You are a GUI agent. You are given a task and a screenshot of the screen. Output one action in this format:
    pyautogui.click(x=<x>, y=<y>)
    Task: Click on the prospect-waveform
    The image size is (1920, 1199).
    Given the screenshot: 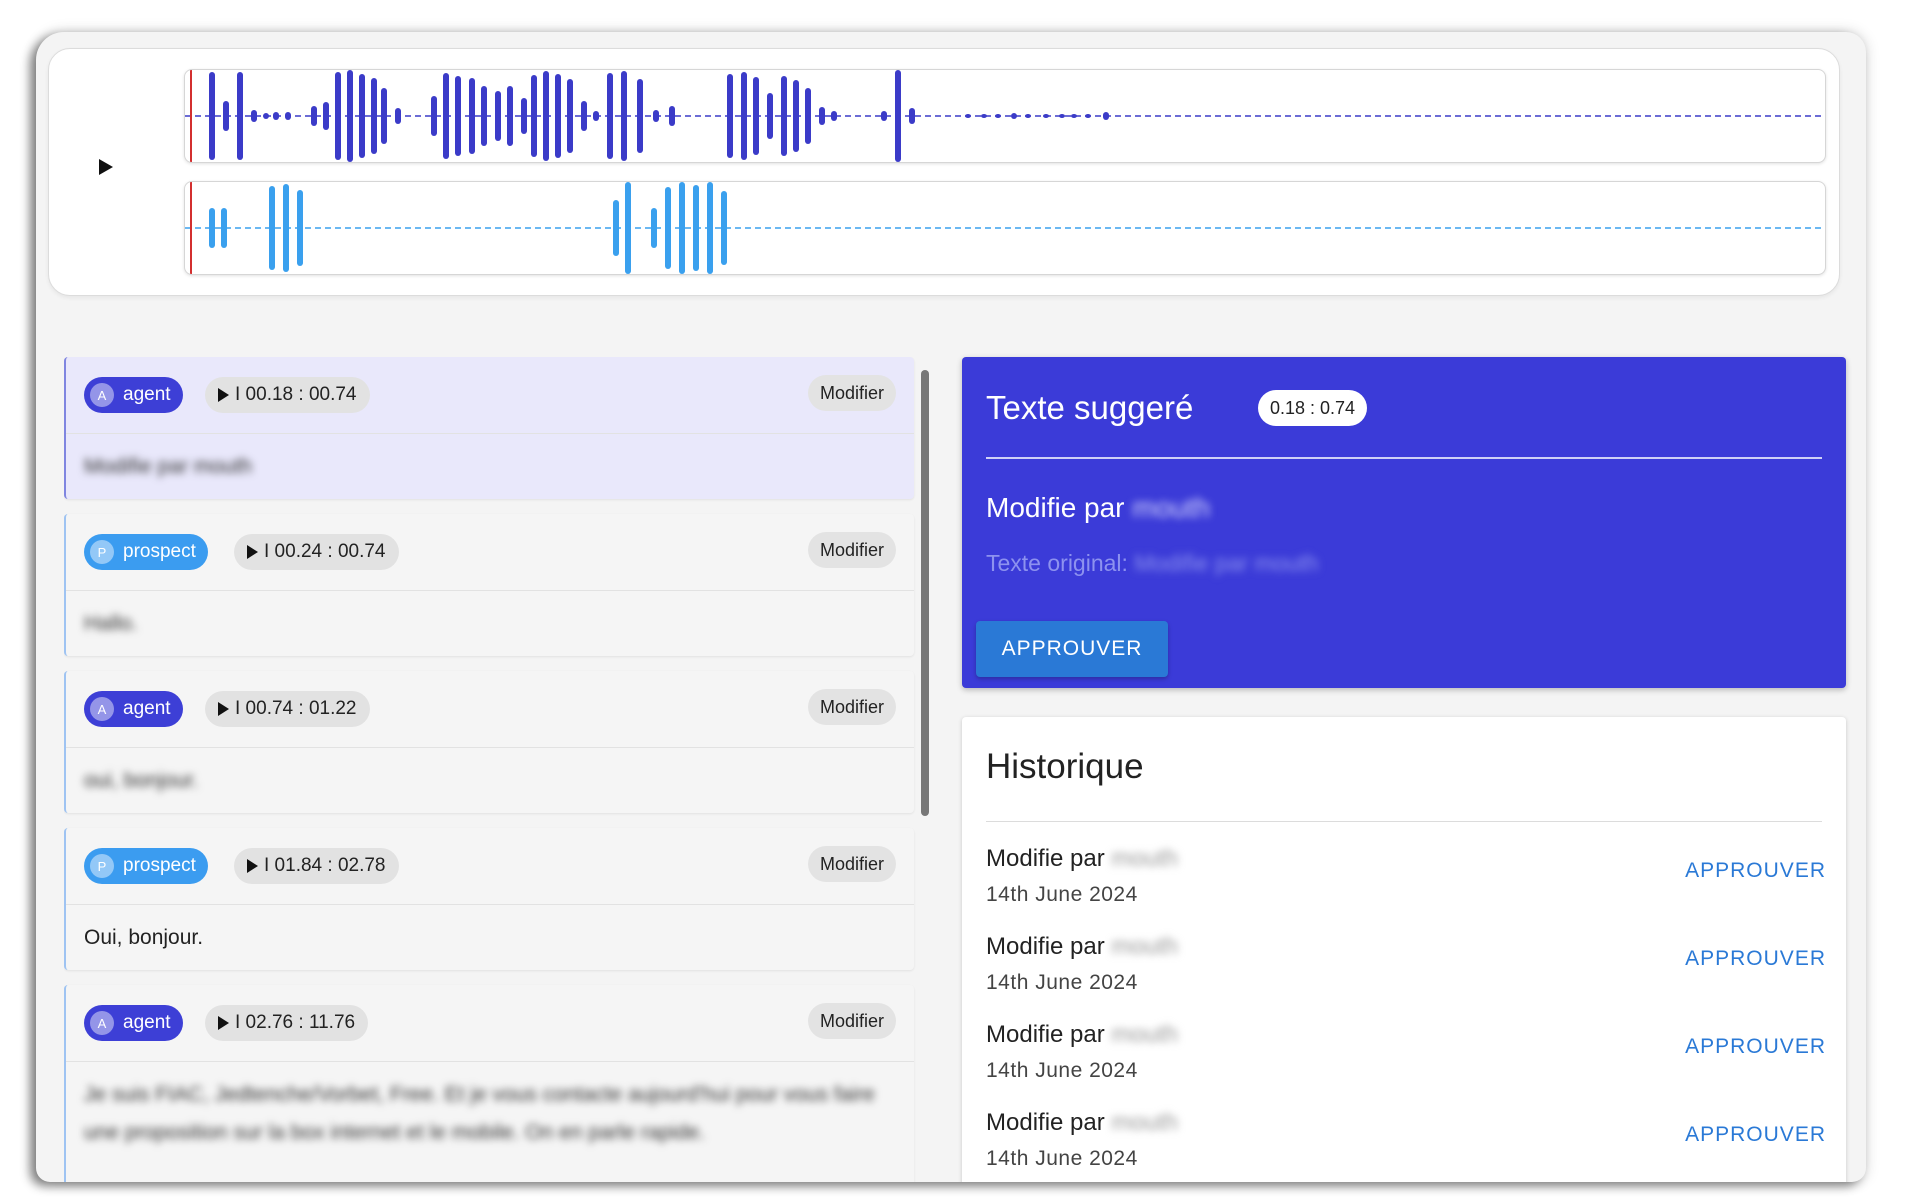 What is the action you would take?
    pyautogui.click(x=1005, y=228)
    